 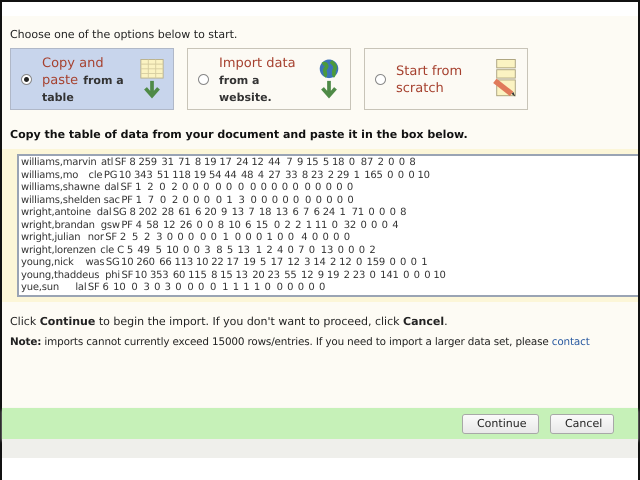 What do you see at coordinates (83, 79) in the screenshot?
I see `option-label: Copy and paste from a table` at bounding box center [83, 79].